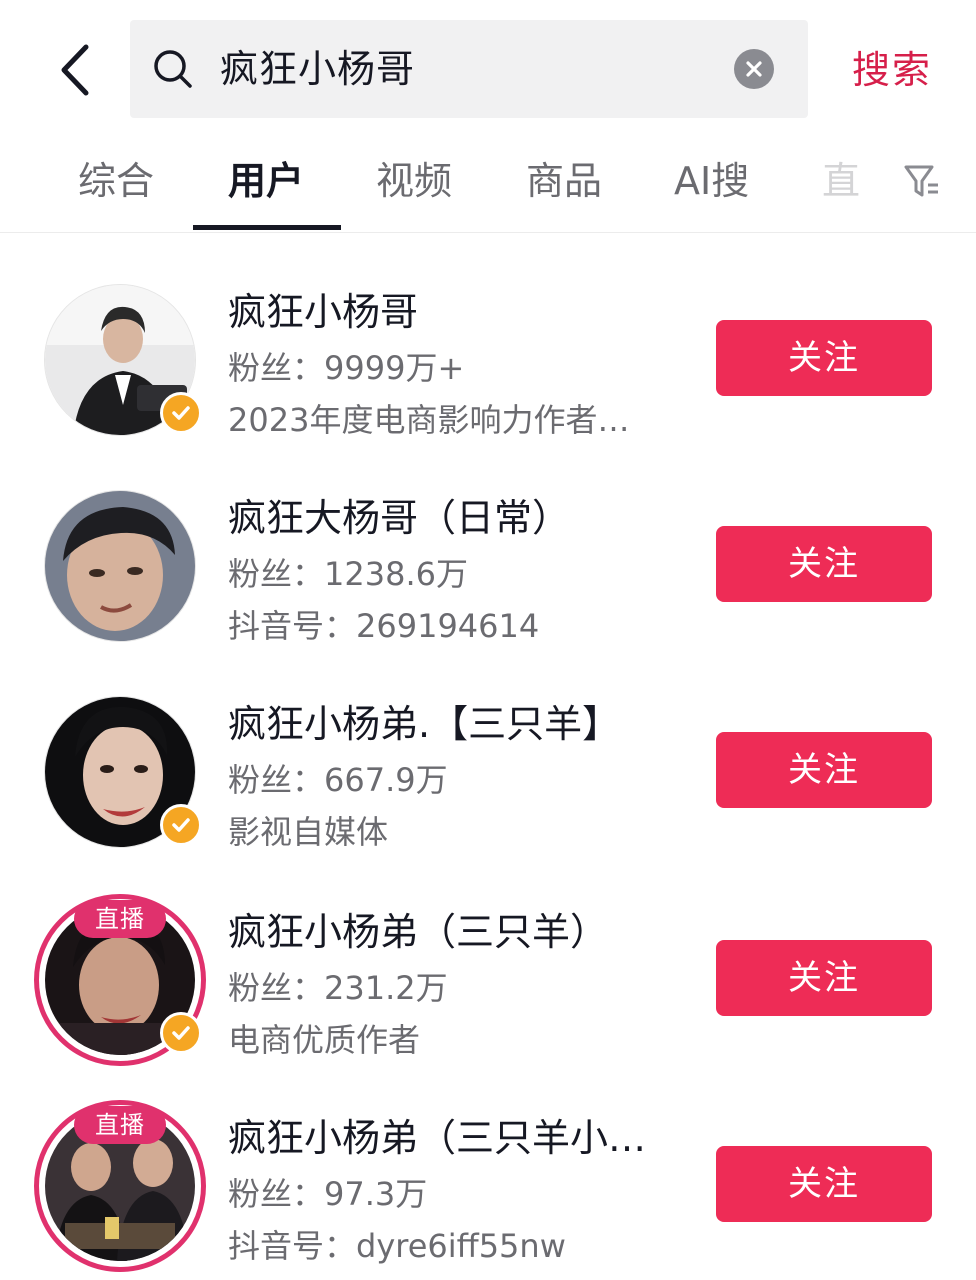  I want to click on search-input, so click(470, 69).